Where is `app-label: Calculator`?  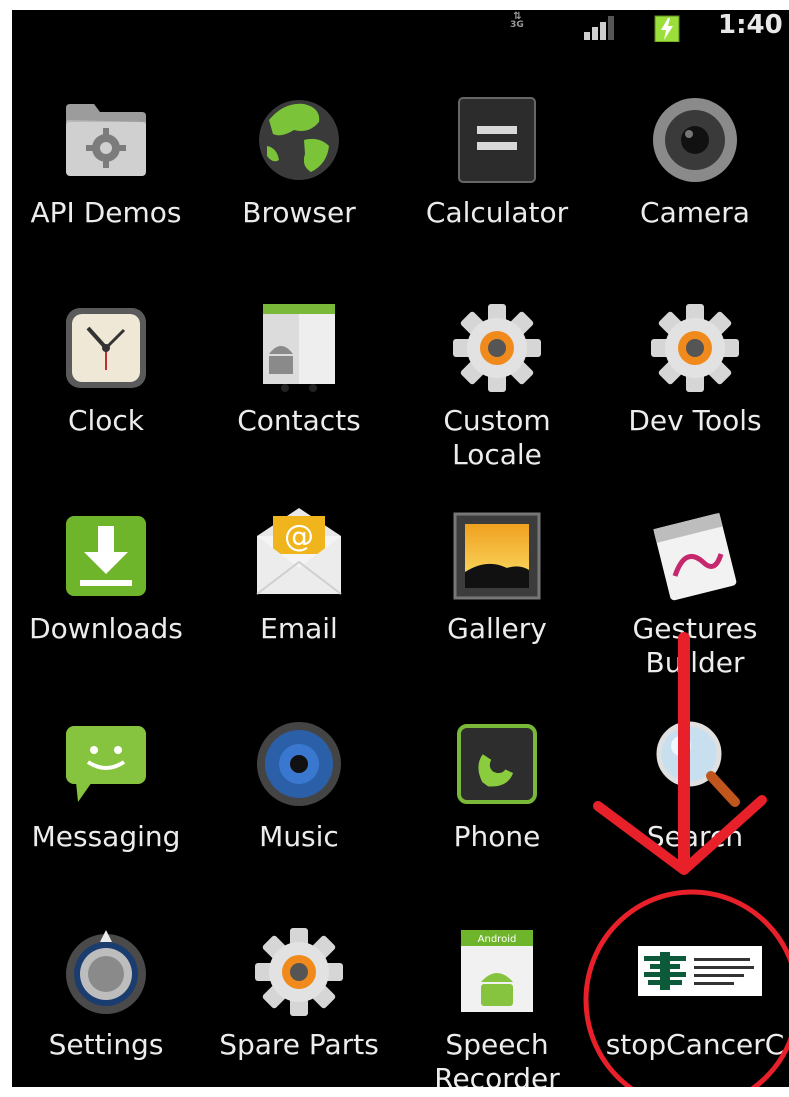 app-label: Calculator is located at coordinates (497, 212).